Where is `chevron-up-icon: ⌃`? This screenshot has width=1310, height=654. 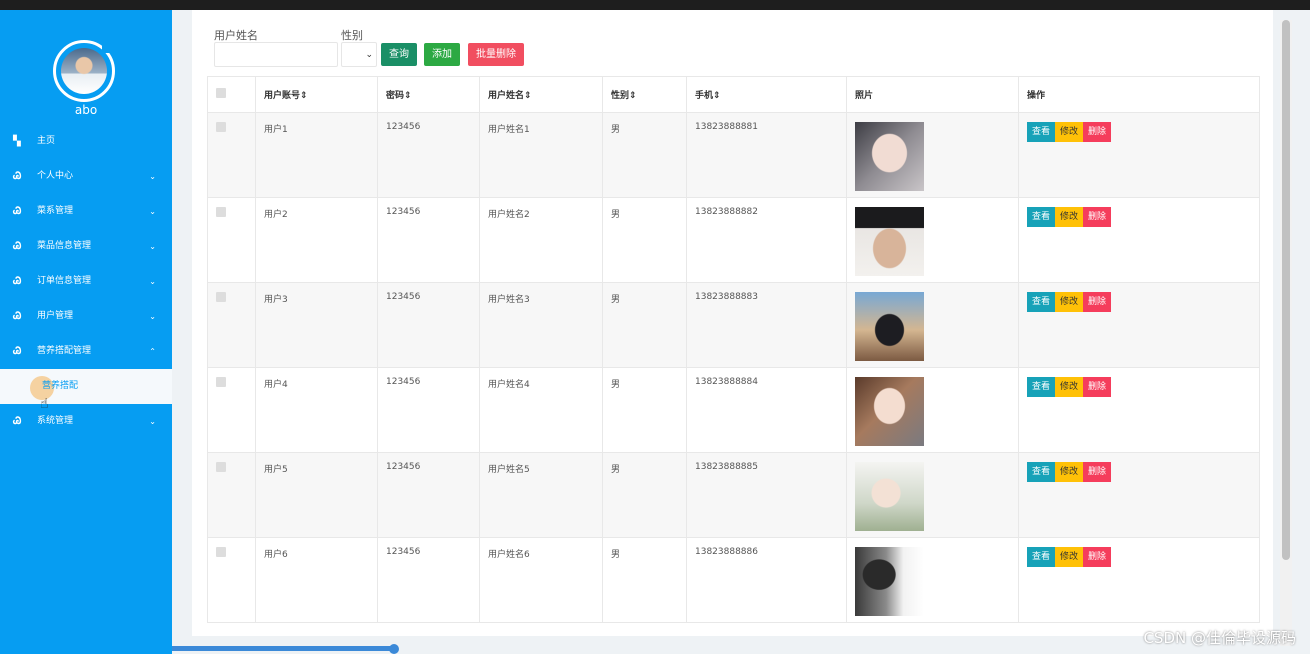 chevron-up-icon: ⌃ is located at coordinates (152, 351).